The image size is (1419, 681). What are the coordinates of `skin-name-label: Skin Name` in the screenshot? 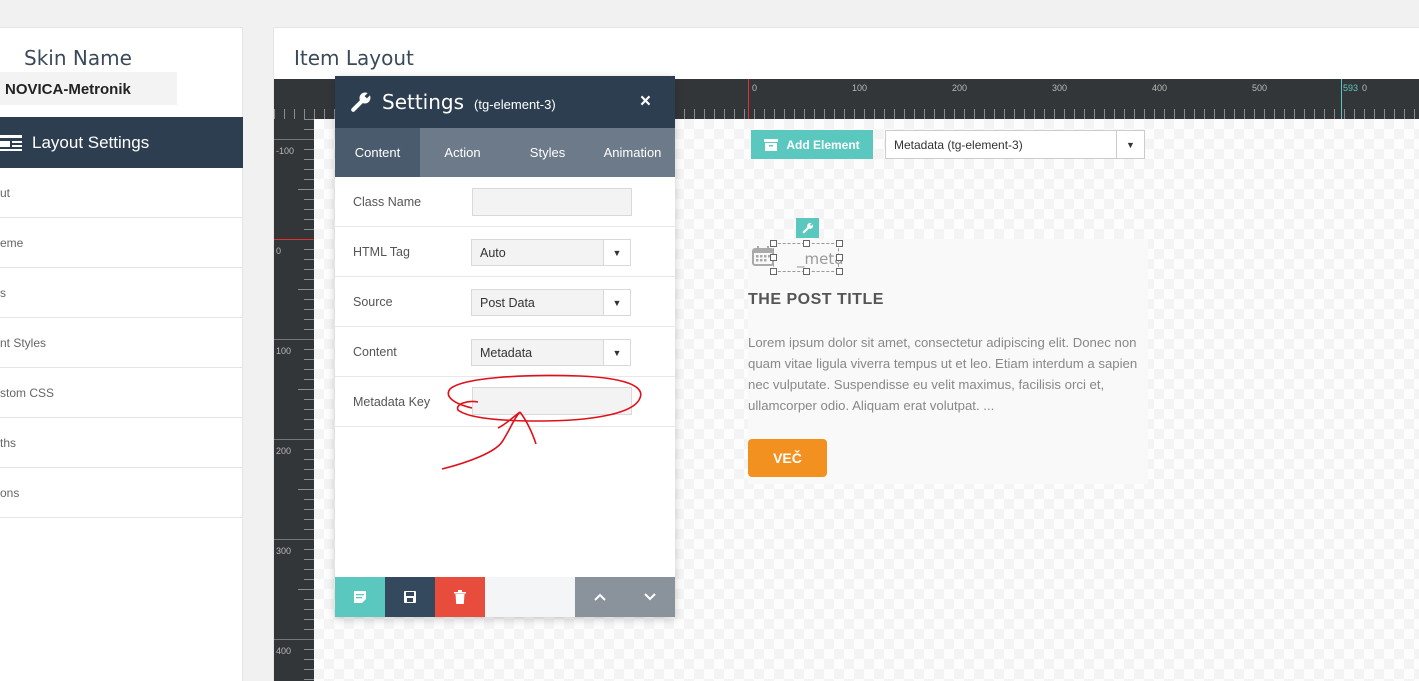 It's located at (78, 58).